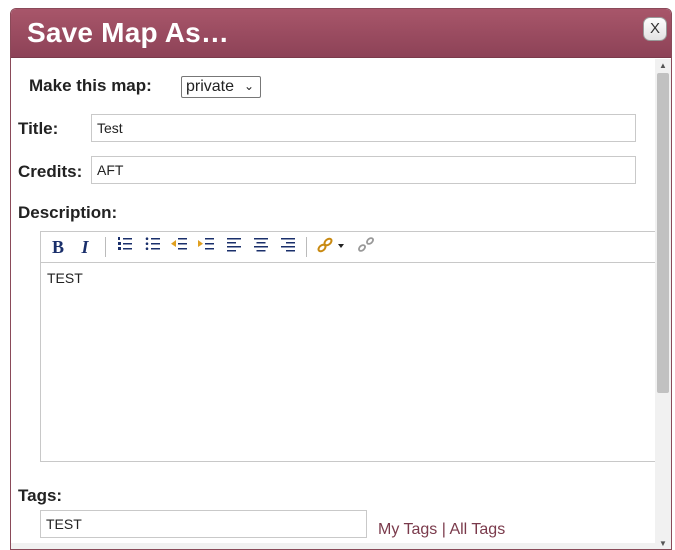 The width and height of the screenshot is (675, 550). What do you see at coordinates (663, 543) in the screenshot?
I see `scroll-down-arrow: ▼` at bounding box center [663, 543].